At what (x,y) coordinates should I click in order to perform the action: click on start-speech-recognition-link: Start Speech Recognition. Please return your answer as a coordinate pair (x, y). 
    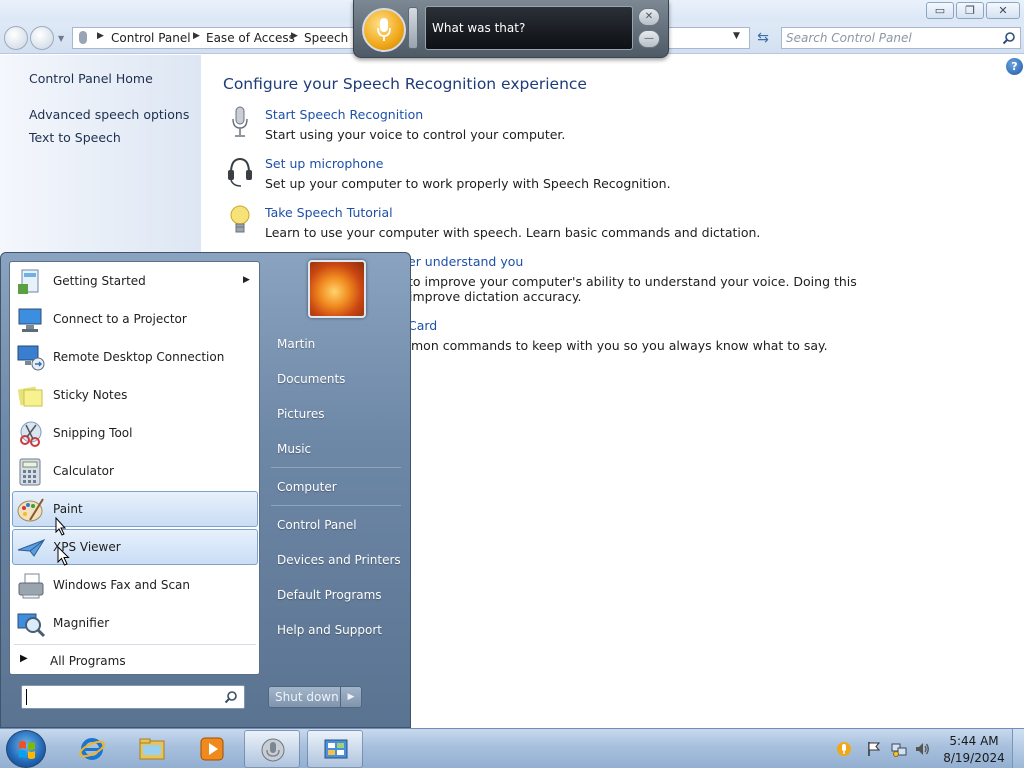
    Looking at the image, I should click on (344, 114).